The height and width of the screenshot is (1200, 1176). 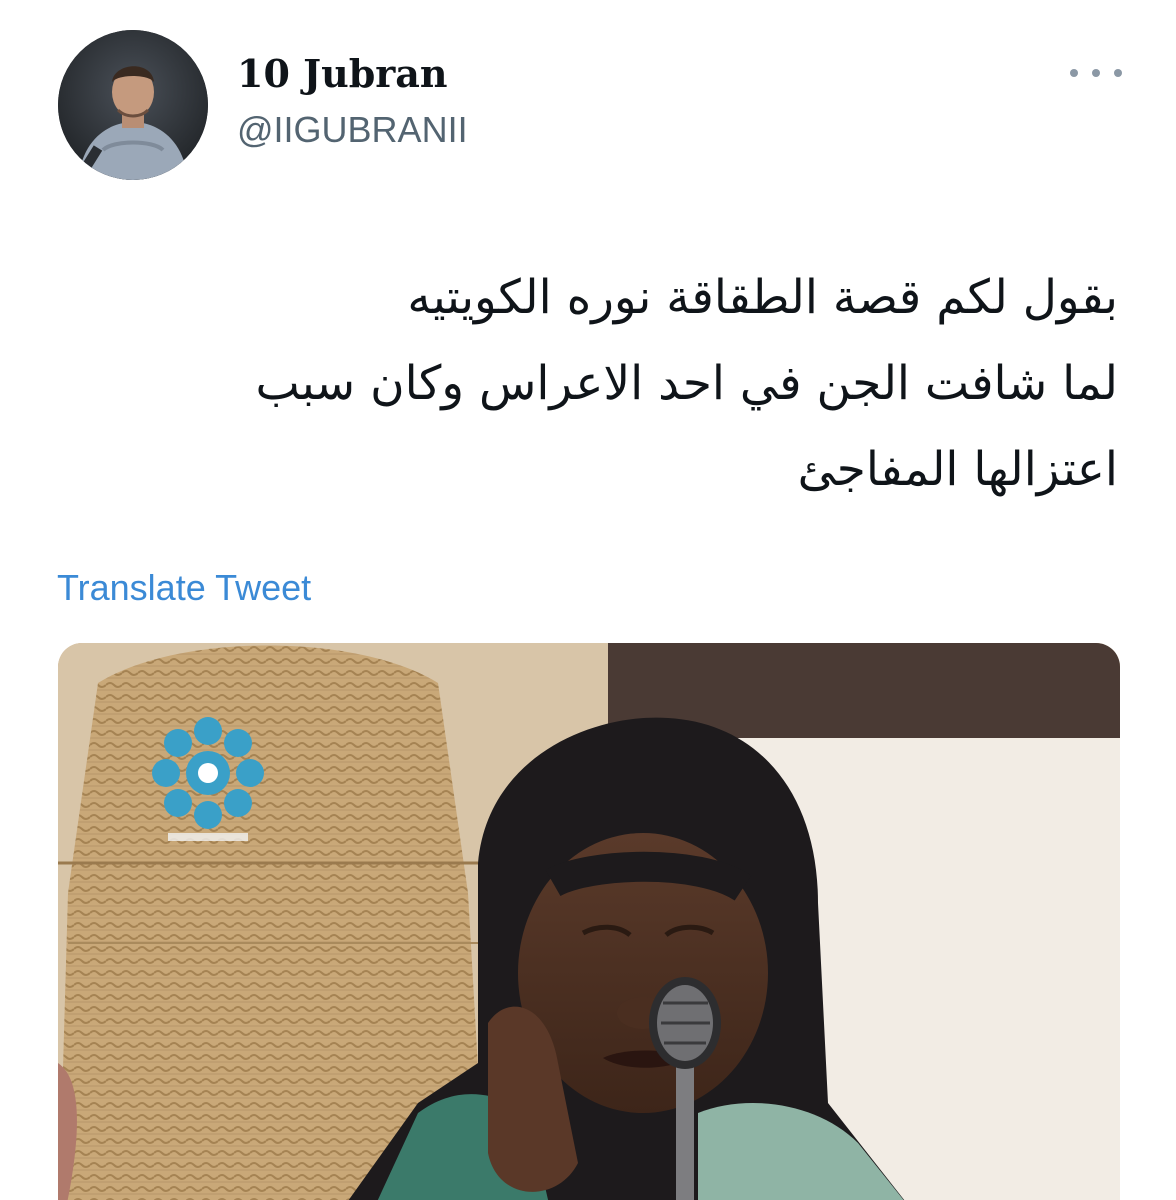 I want to click on author-handle: @IIGUBRANII, so click(x=352, y=130).